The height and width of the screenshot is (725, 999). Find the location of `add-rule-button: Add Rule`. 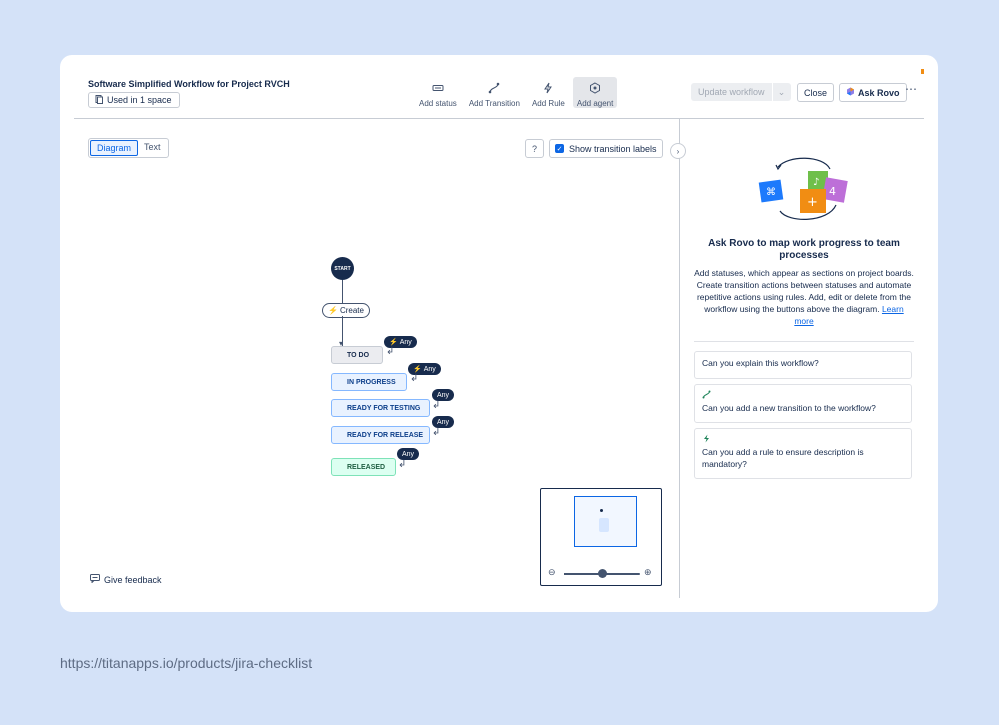

add-rule-button: Add Rule is located at coordinates (548, 92).